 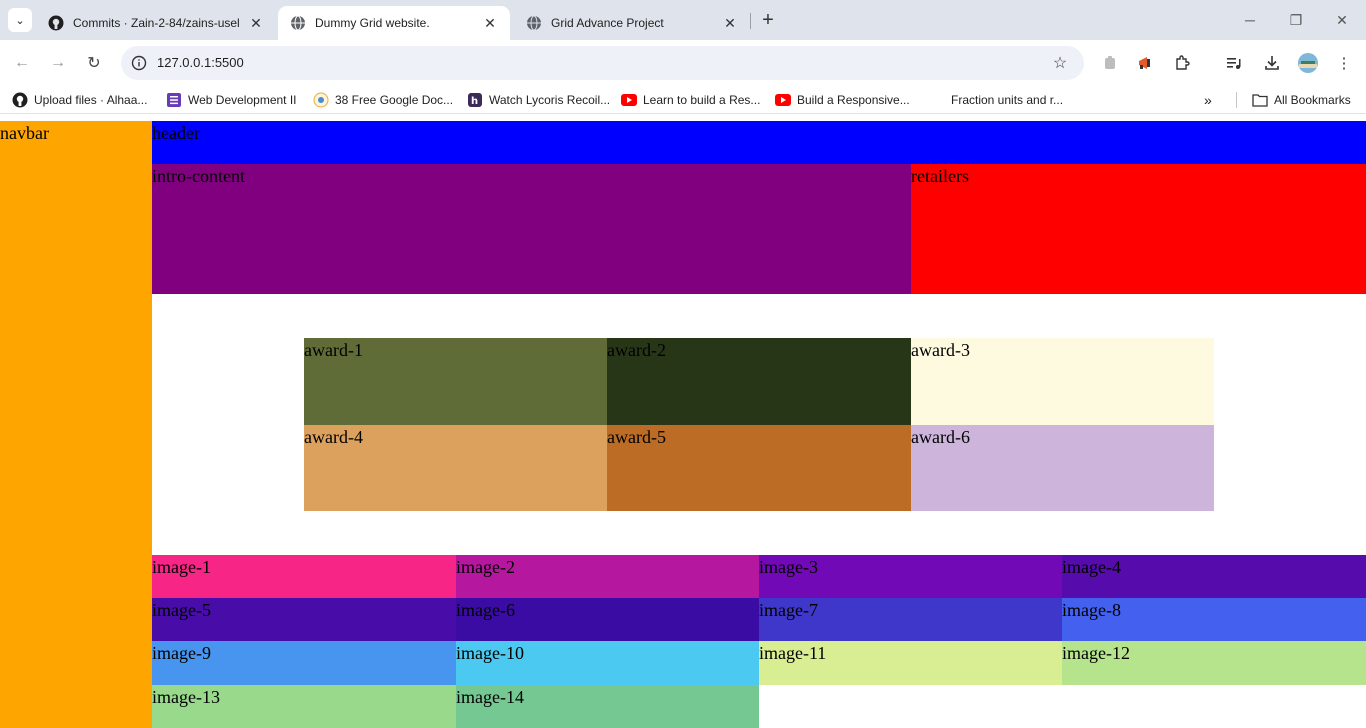 What do you see at coordinates (321, 100) in the screenshot?
I see `docs-icon` at bounding box center [321, 100].